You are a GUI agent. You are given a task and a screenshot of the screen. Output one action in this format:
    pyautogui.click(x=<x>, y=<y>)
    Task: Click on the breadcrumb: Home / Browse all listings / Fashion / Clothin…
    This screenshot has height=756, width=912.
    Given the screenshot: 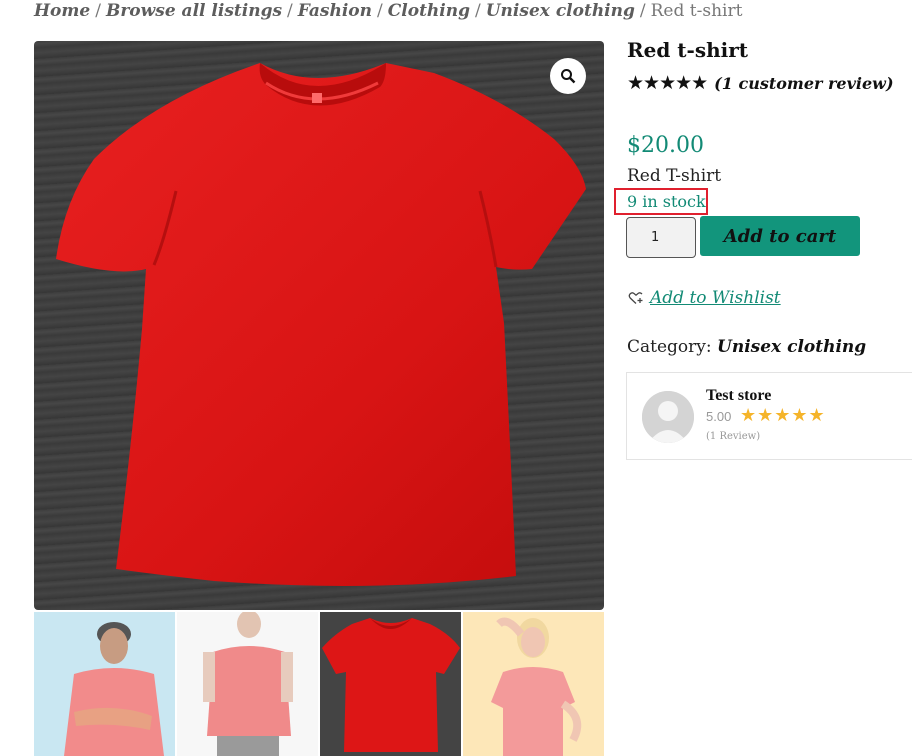 What is the action you would take?
    pyautogui.click(x=388, y=12)
    